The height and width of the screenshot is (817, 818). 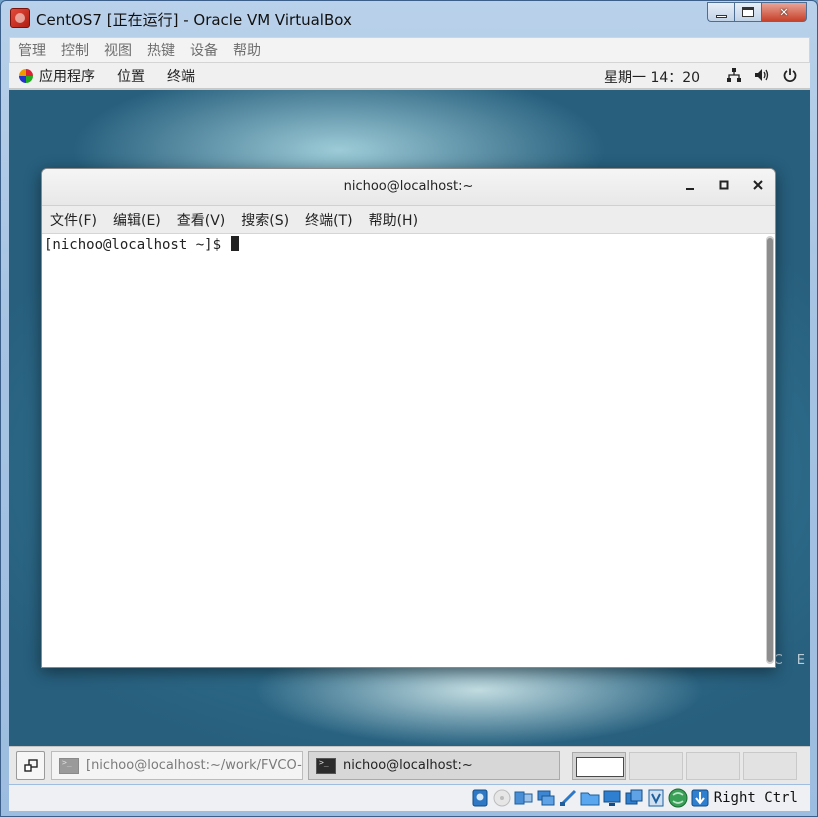 What do you see at coordinates (409, 50) in the screenshot?
I see `host-menubar: 管理 控制 视图 热键 设备 帮助` at bounding box center [409, 50].